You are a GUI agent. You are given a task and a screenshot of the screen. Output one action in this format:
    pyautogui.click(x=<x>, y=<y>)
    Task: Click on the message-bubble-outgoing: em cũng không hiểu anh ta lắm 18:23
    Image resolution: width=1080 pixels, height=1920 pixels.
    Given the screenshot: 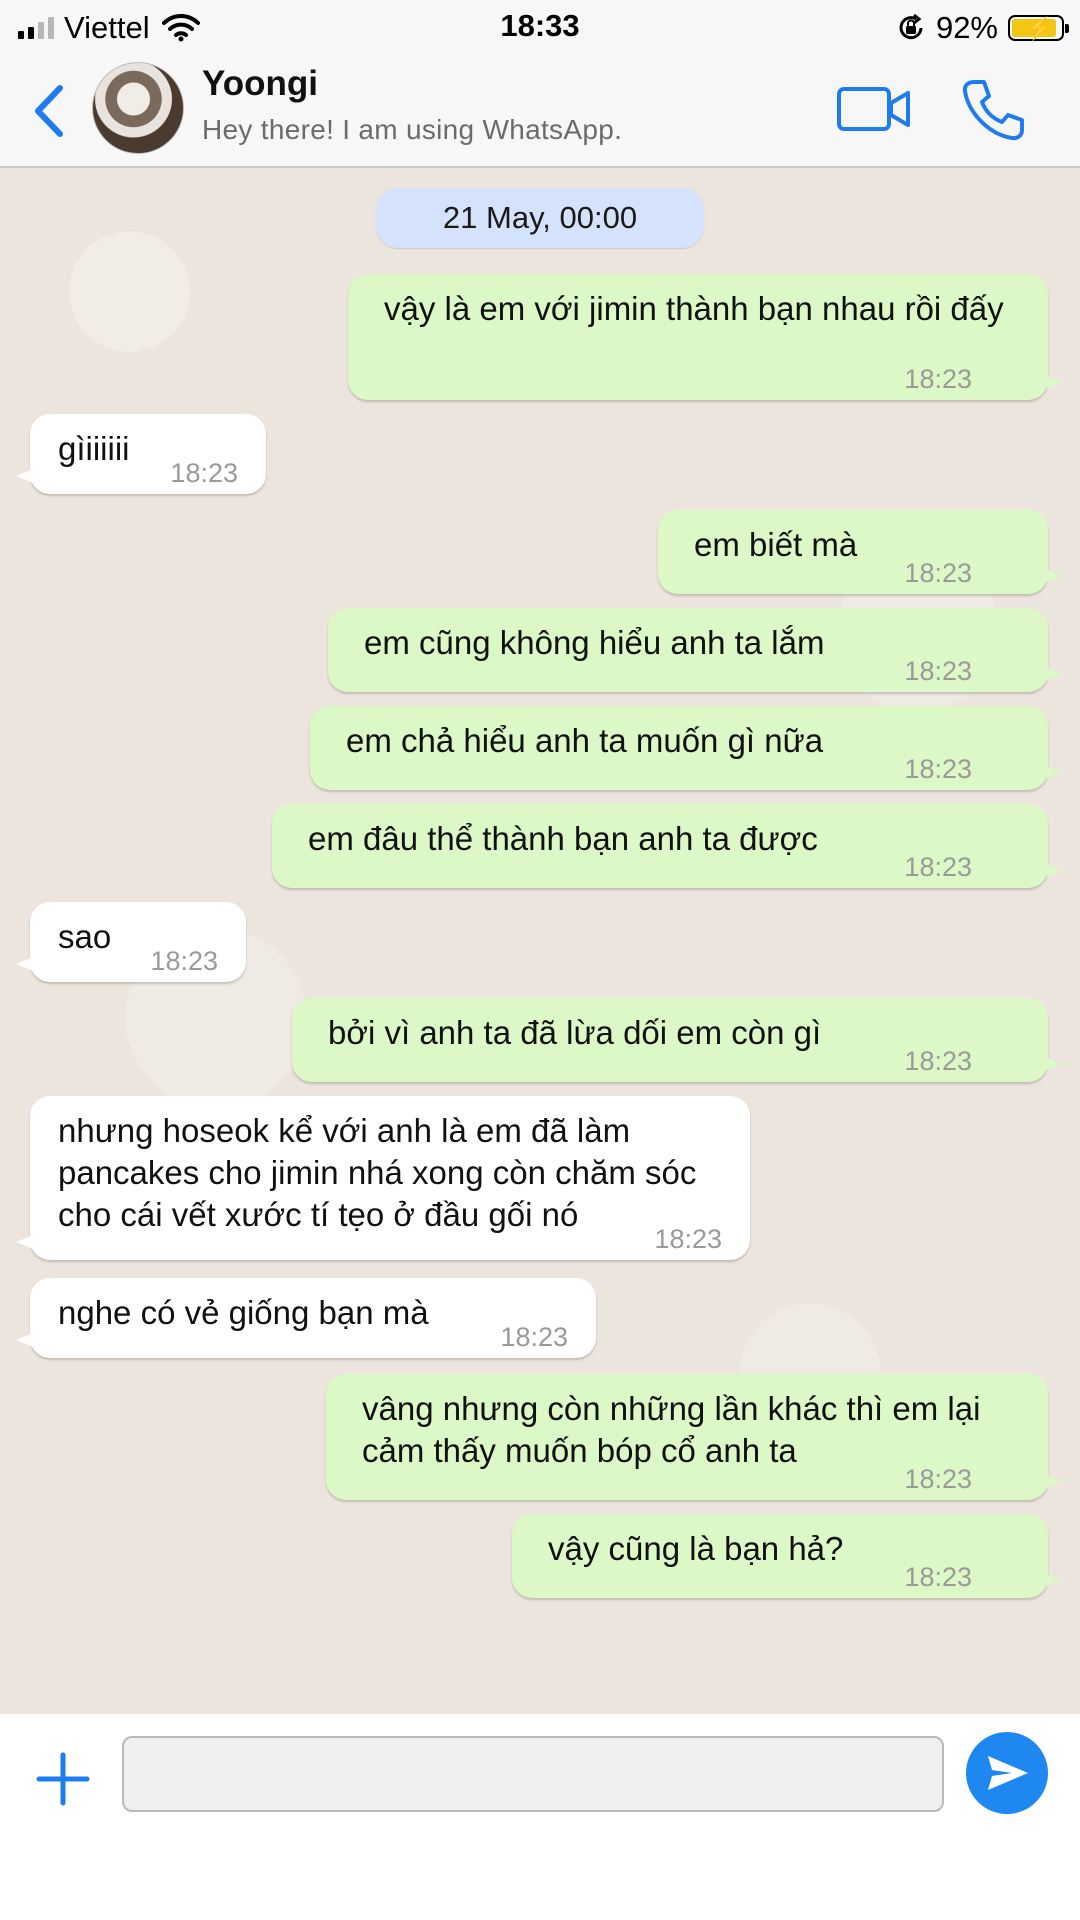 What is the action you would take?
    pyautogui.click(x=695, y=650)
    